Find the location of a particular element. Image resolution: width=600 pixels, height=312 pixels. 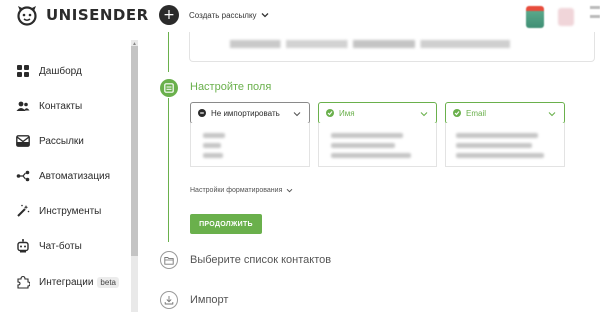

sidebar-item-contacts: Контакты is located at coordinates (49, 106).